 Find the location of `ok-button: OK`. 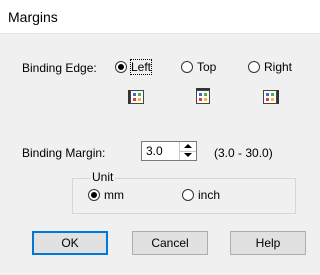

ok-button: OK is located at coordinates (70, 243).